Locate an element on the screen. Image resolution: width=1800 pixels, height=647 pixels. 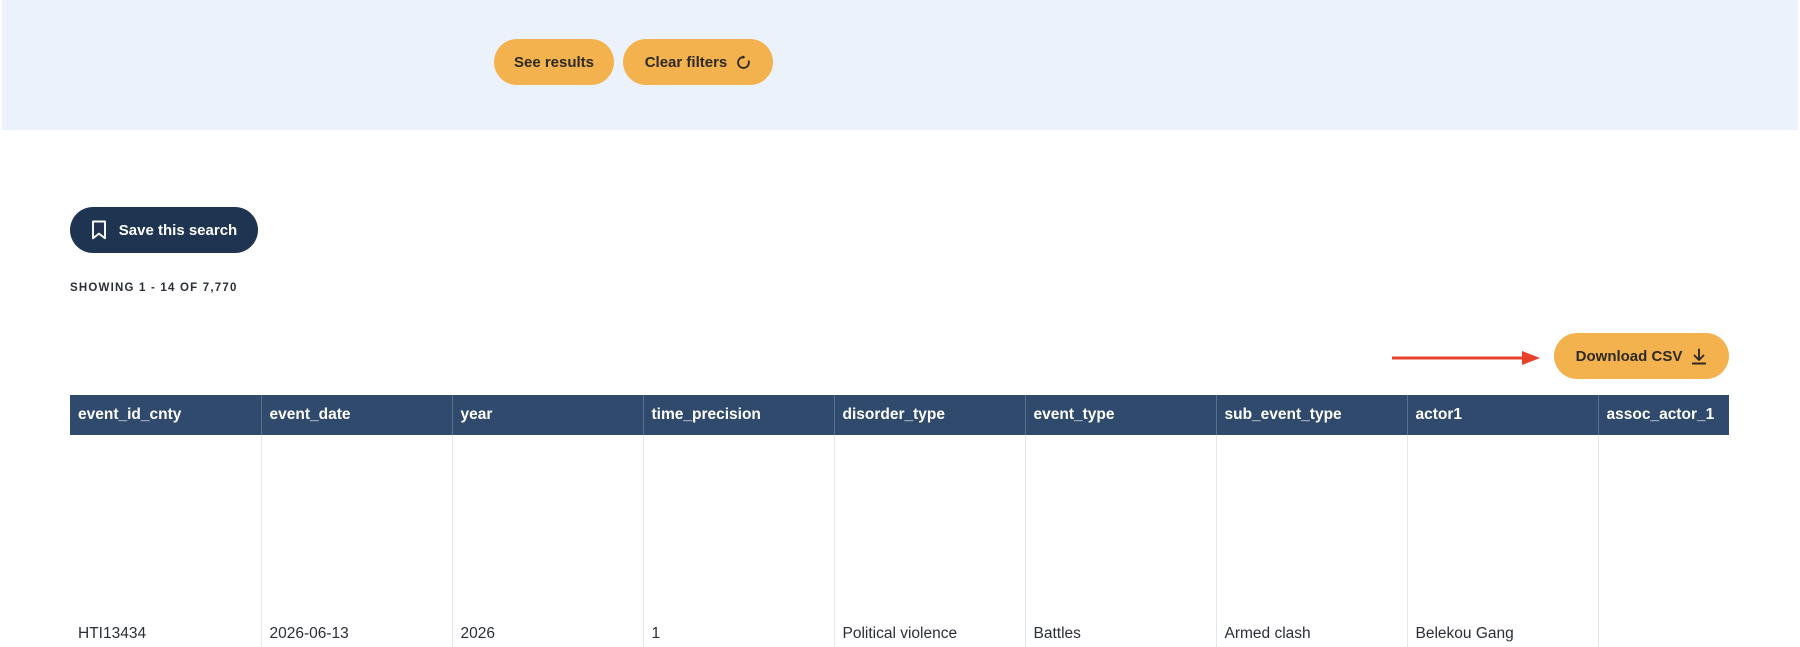
table-cell: 2026-06-13 is located at coordinates (357, 541).